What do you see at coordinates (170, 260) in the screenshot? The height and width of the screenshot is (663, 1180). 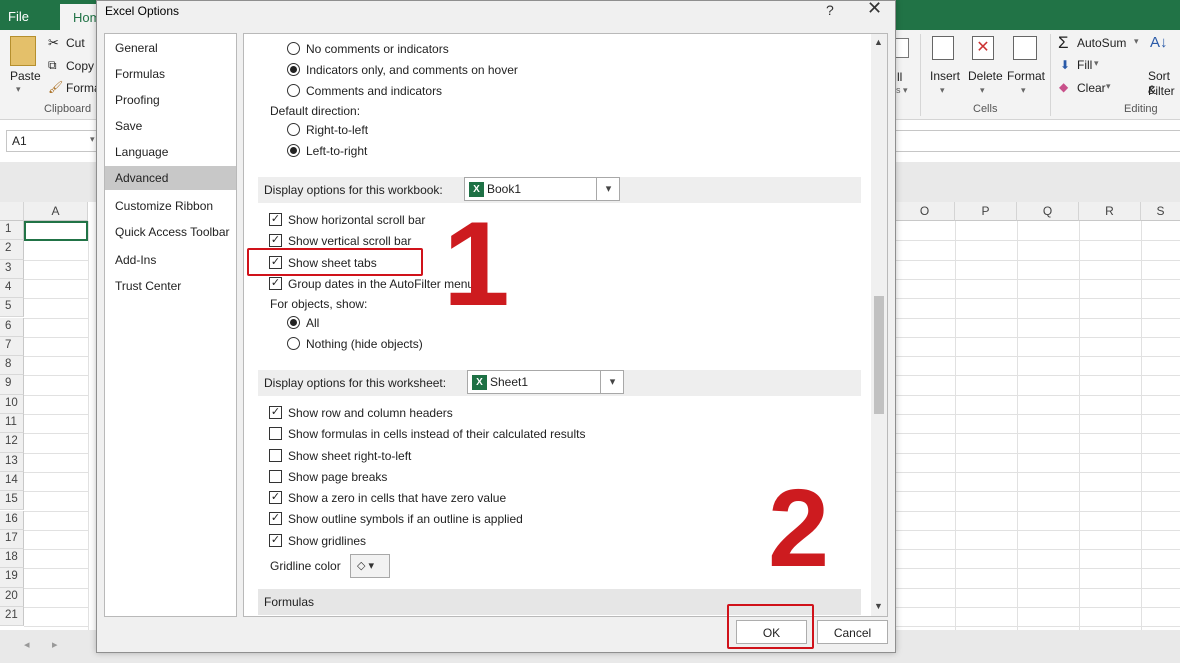 I see `nav-item-add-ins: Add-Ins` at bounding box center [170, 260].